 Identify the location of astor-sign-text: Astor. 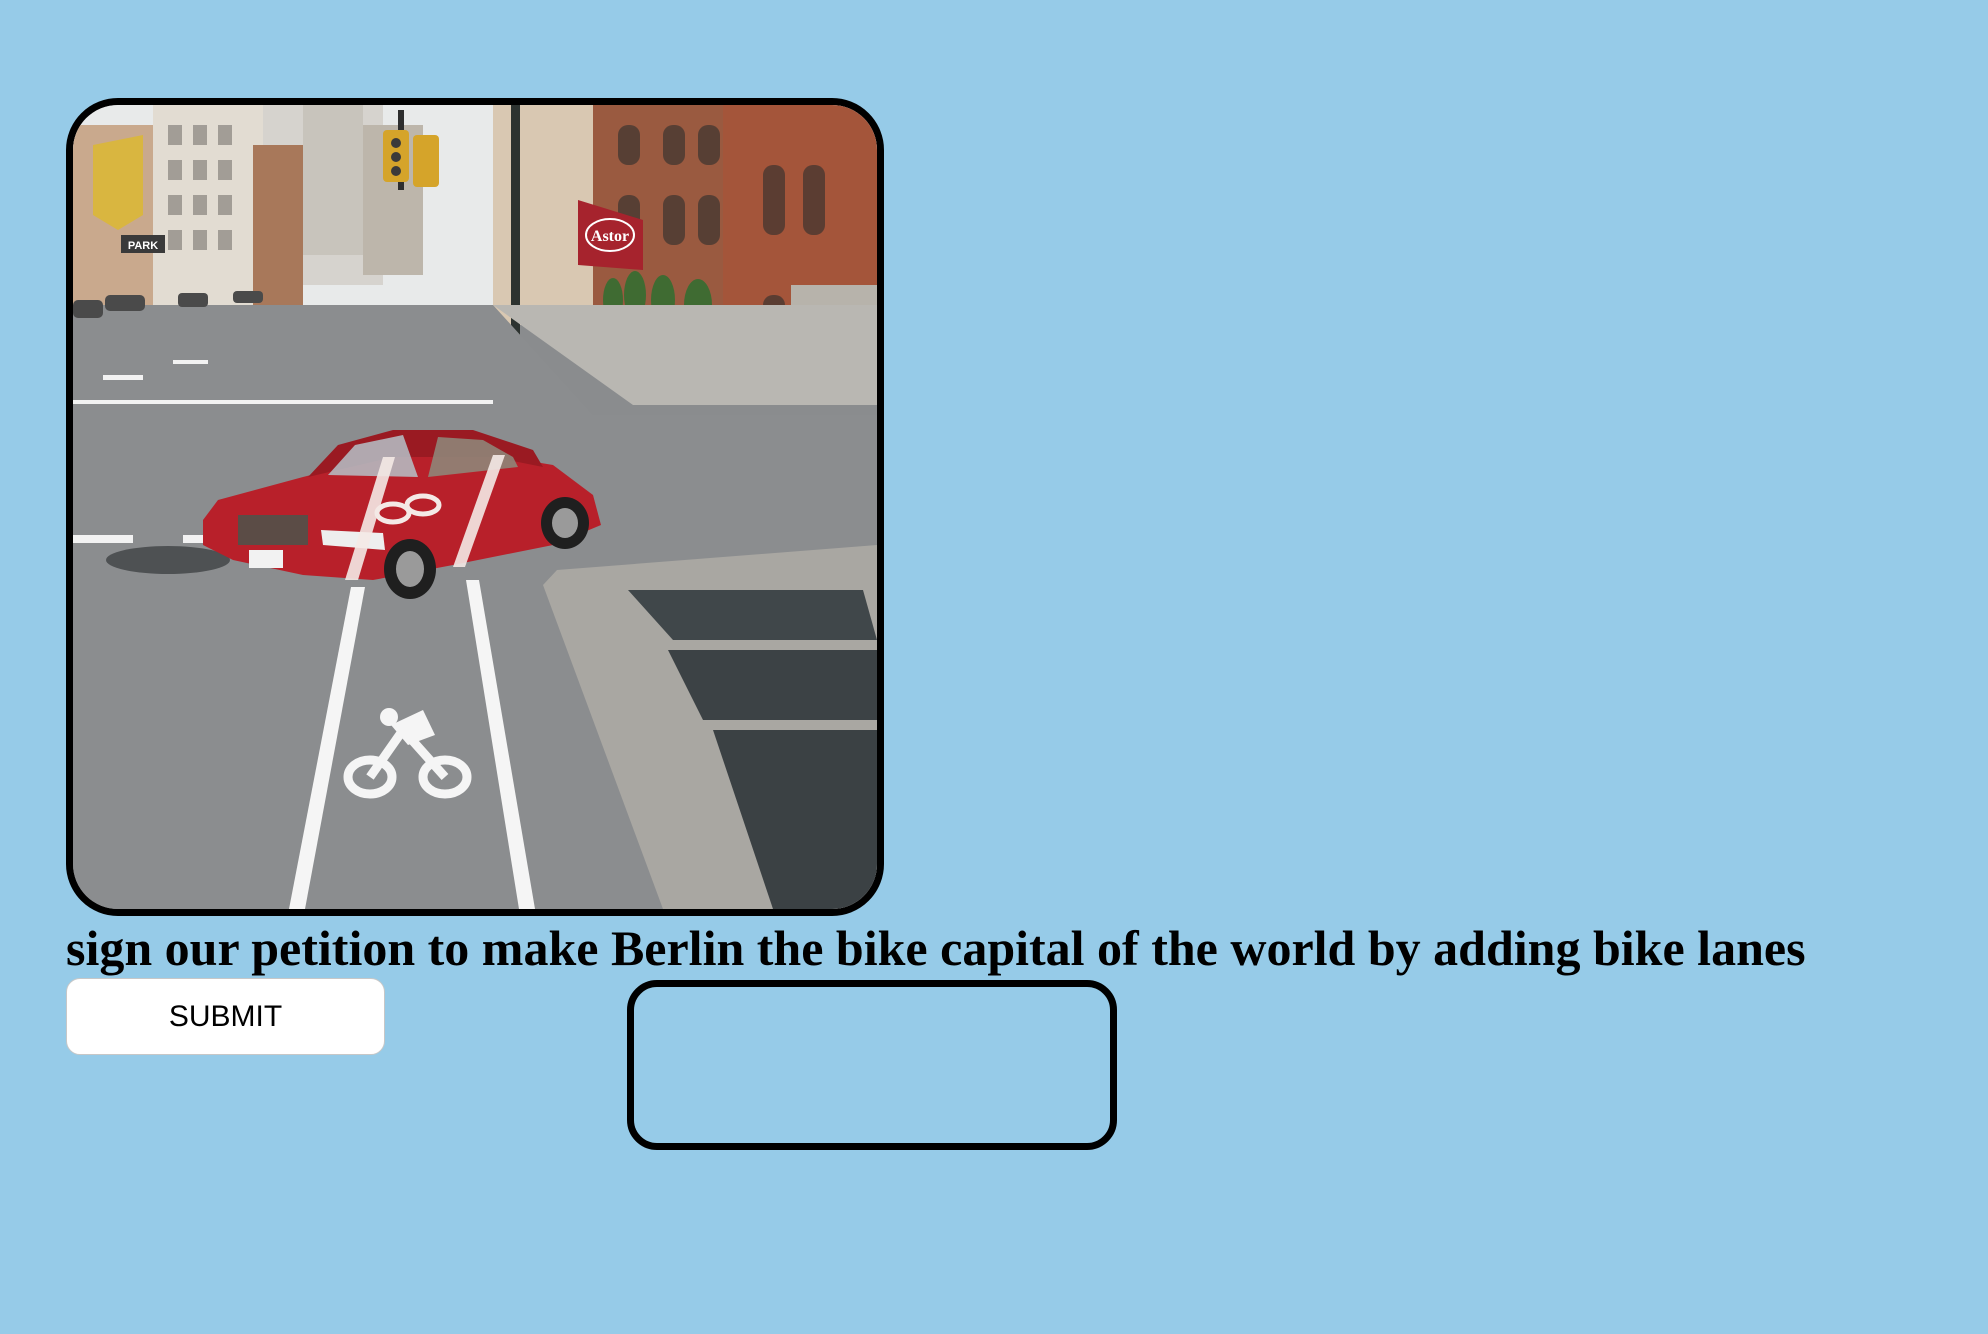
(610, 236).